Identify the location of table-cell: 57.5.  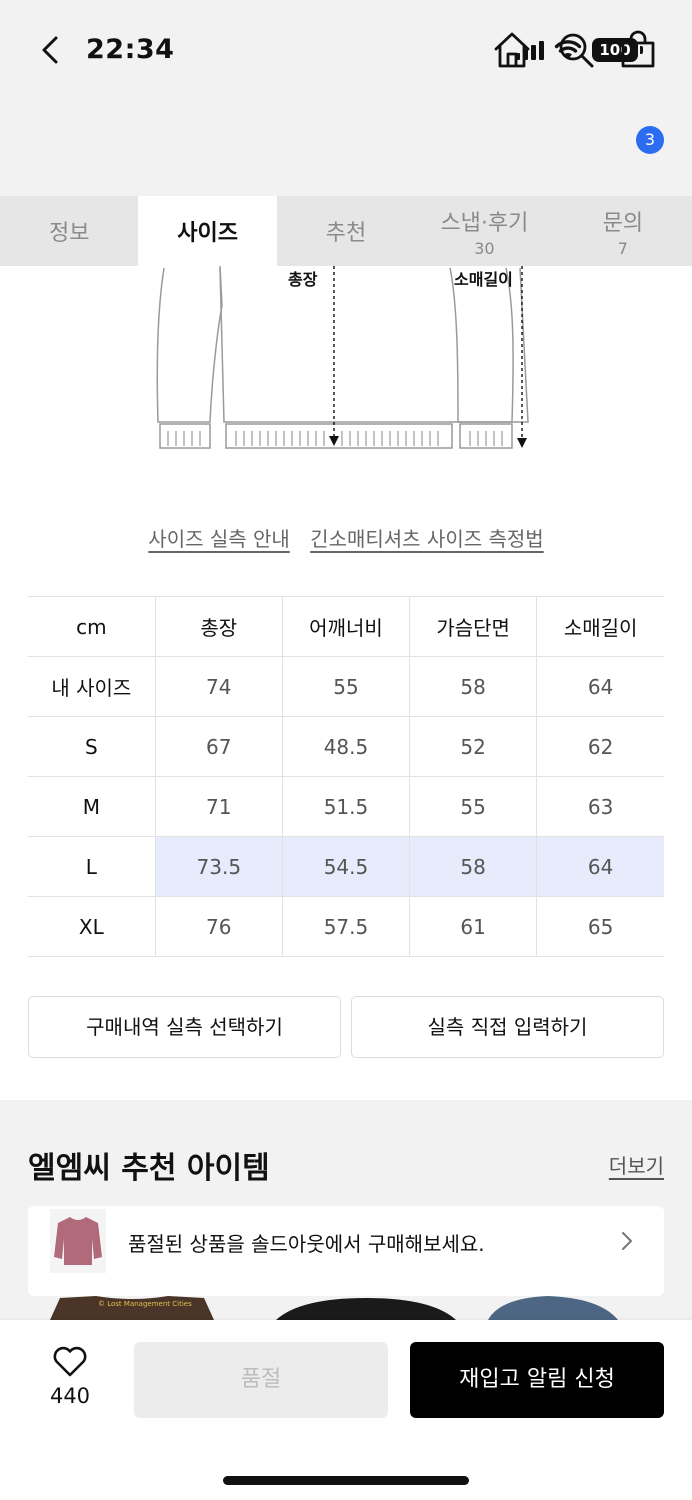
(346, 926).